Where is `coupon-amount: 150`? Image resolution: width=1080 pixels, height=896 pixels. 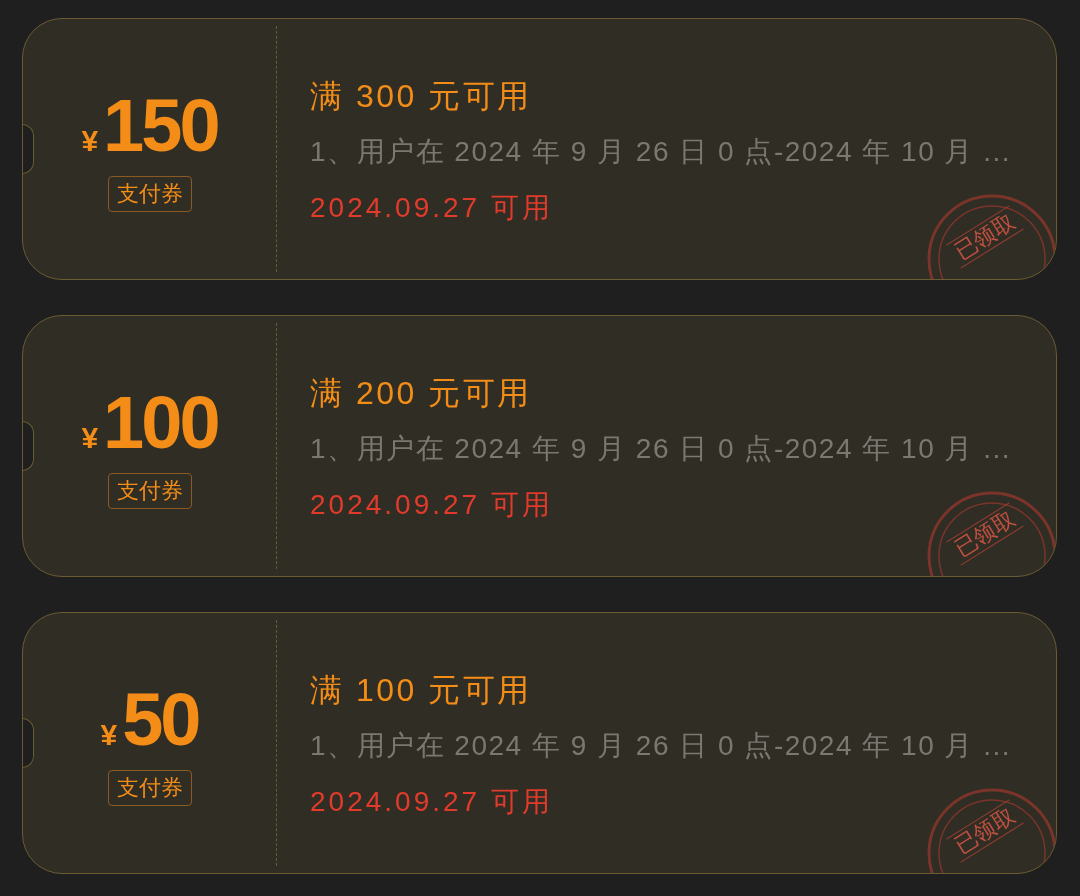 coupon-amount: 150 is located at coordinates (160, 126).